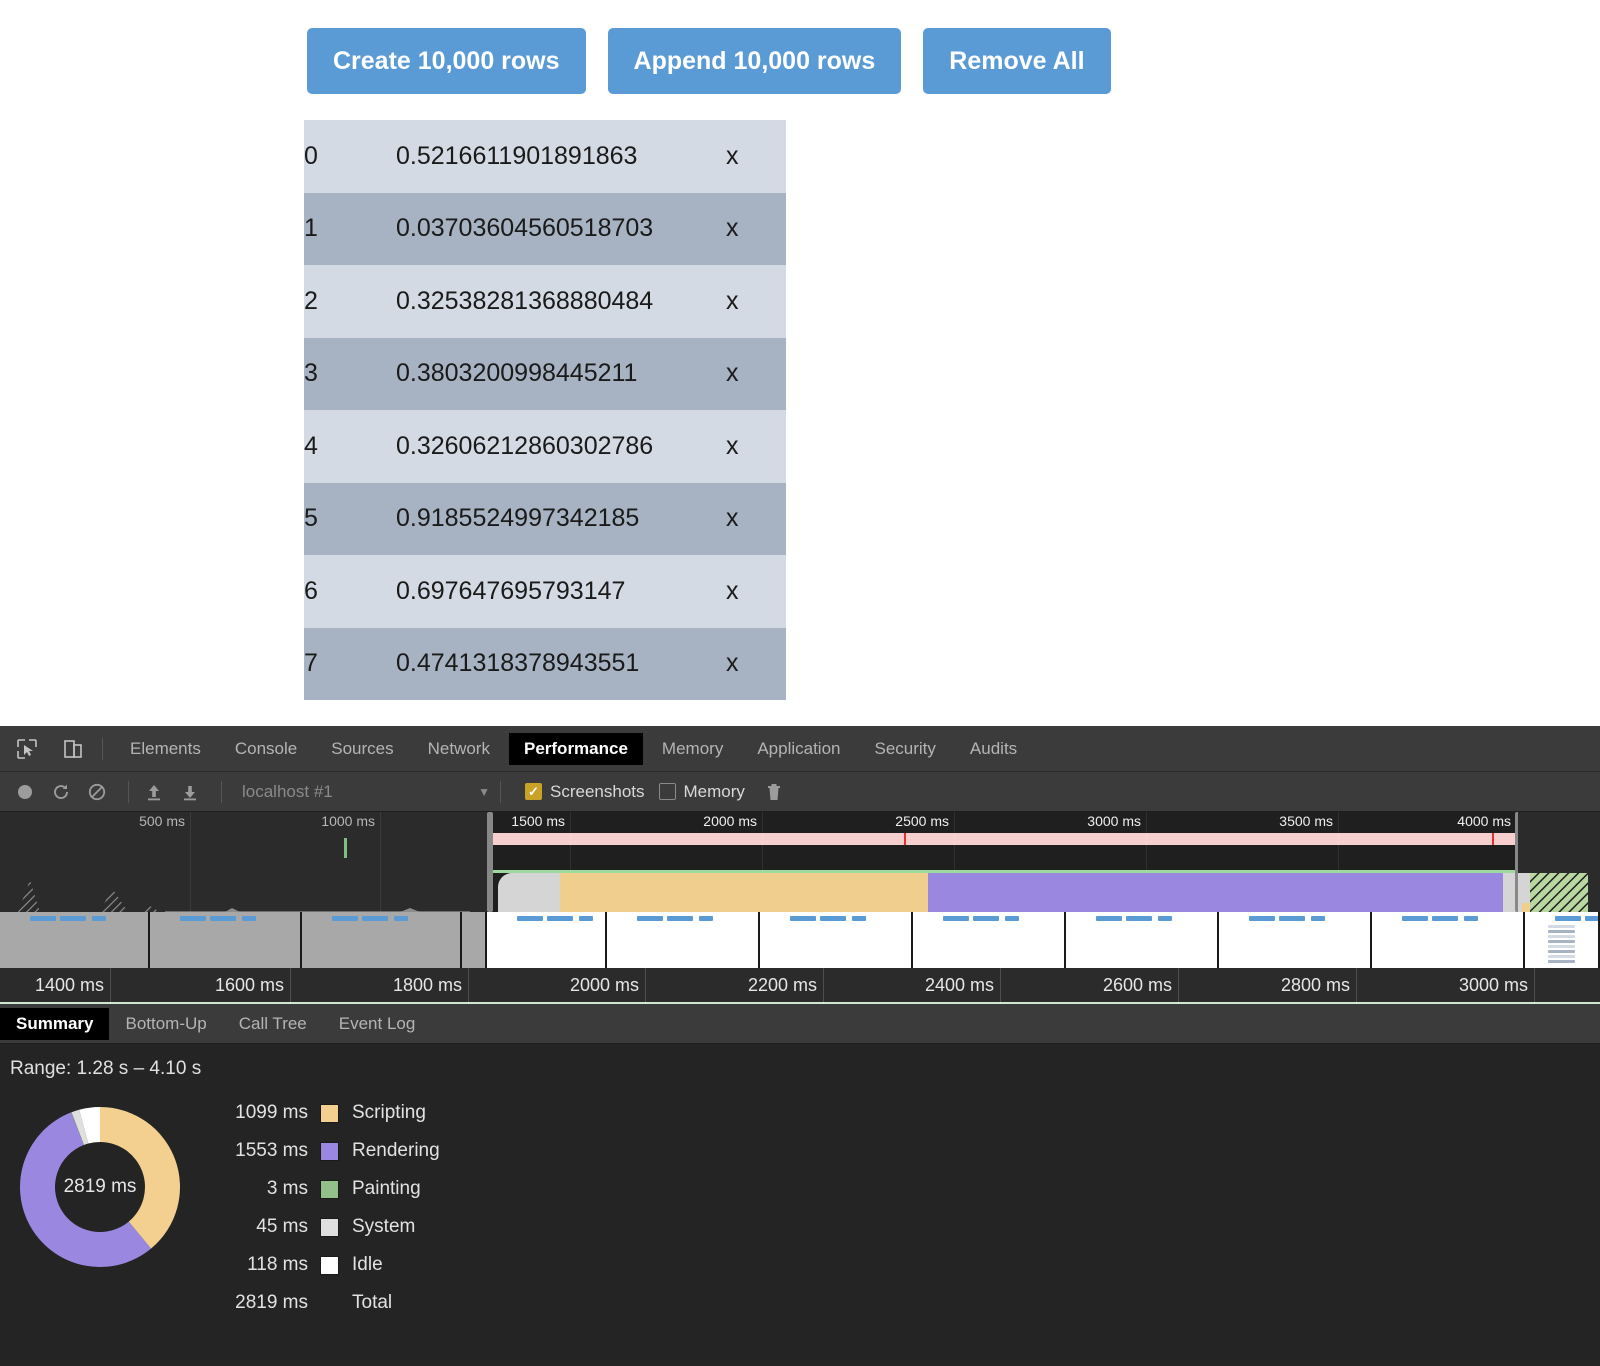 Image resolution: width=1600 pixels, height=1366 pixels. Describe the element at coordinates (525, 228) in the screenshot. I see `row-value: 0.03703604560518703` at that location.